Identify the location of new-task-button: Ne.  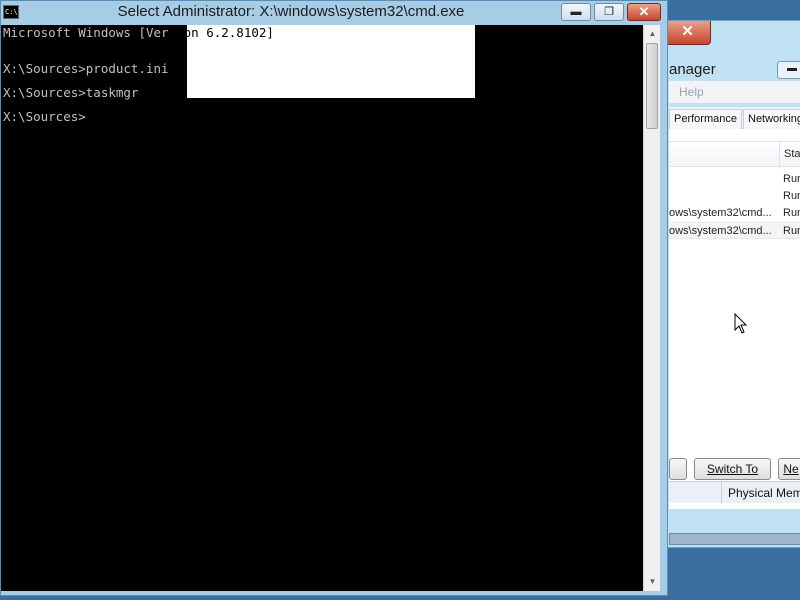
(789, 469).